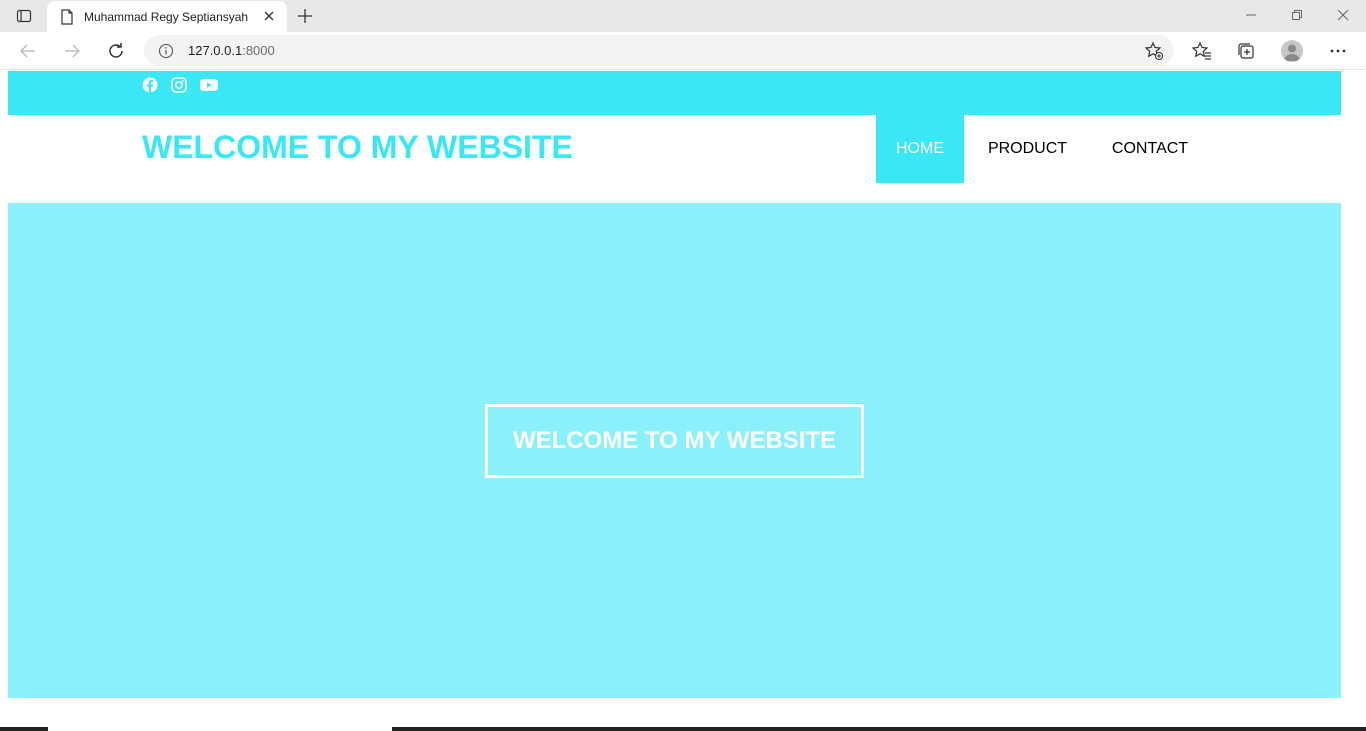 This screenshot has width=1366, height=731. Describe the element at coordinates (683, 729) in the screenshot. I see `bottom-edge` at that location.